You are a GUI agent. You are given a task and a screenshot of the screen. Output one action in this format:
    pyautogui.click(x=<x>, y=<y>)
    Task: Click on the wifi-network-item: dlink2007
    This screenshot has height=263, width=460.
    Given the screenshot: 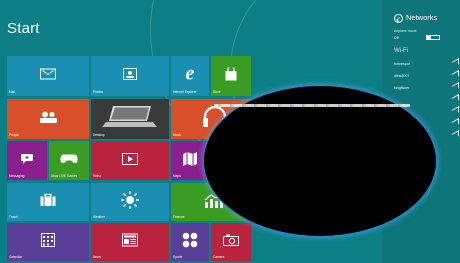 What is the action you would take?
    pyautogui.click(x=401, y=76)
    